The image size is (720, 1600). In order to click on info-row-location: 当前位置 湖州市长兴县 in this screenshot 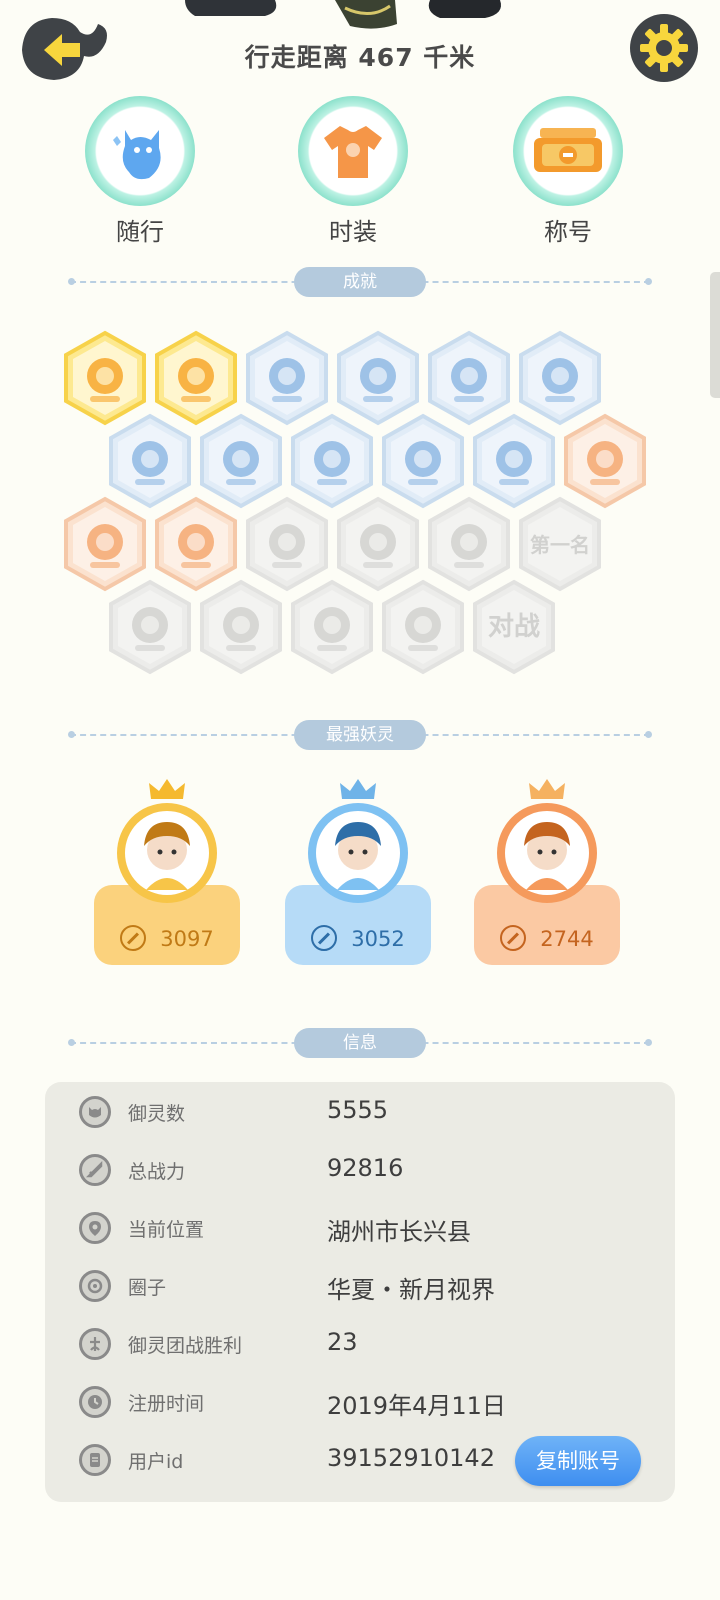, I will do `click(360, 1227)`.